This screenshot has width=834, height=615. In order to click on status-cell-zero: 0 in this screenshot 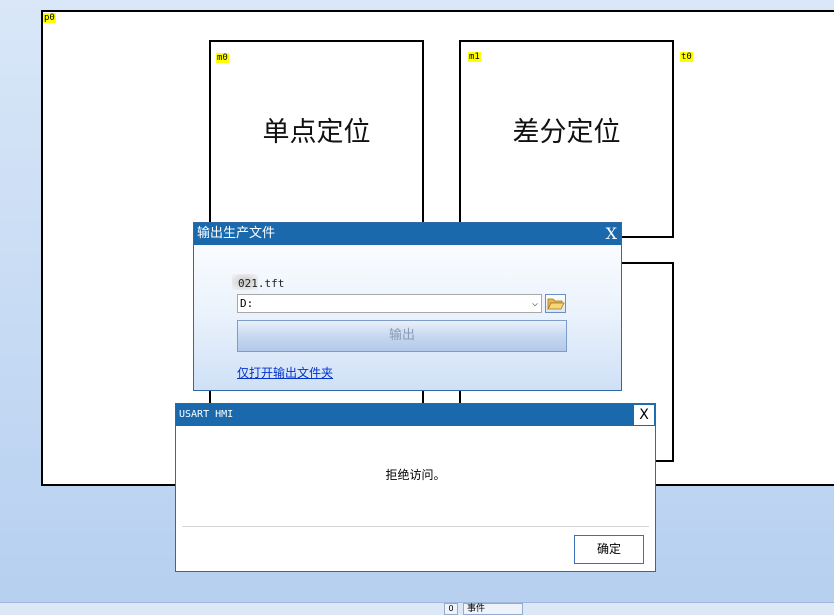, I will do `click(451, 609)`.